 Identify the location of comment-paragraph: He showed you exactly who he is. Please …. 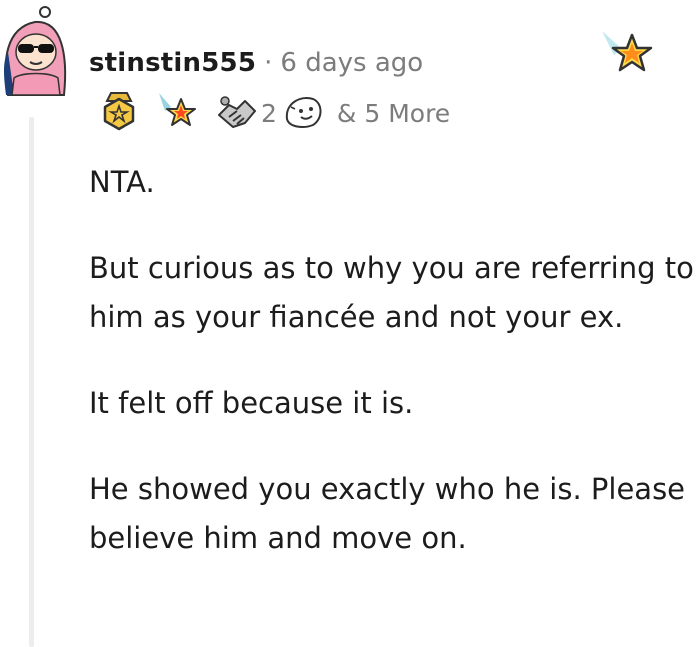
(387, 513).